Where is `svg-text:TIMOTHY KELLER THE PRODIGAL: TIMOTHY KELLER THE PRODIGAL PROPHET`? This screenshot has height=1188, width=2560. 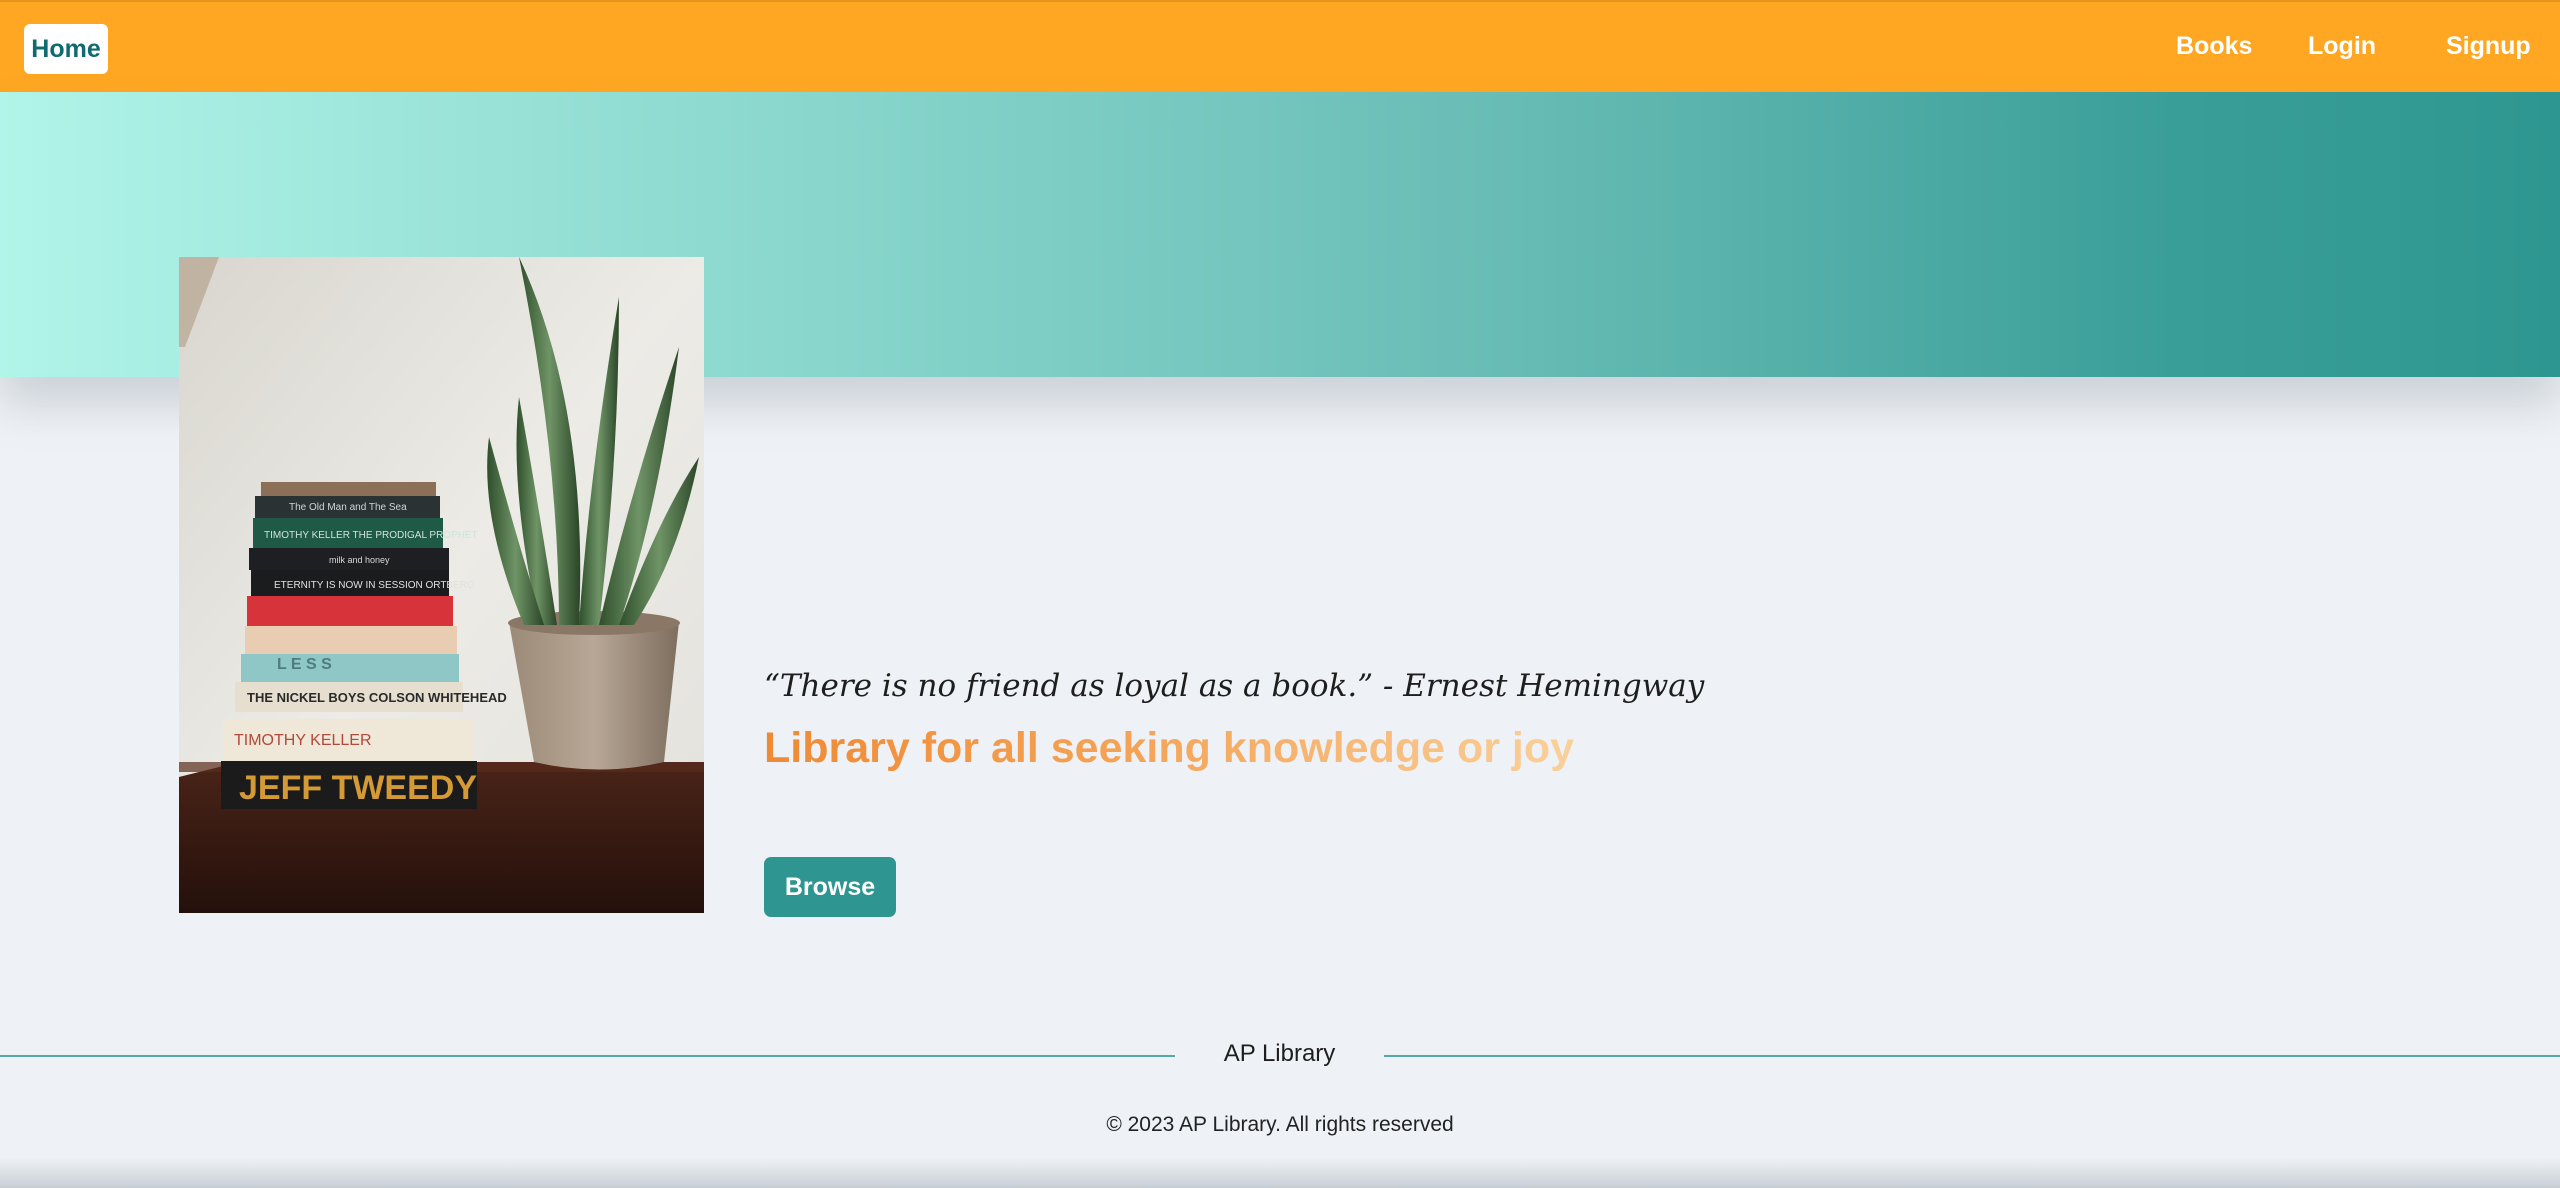
svg-text:TIMOTHY KELLER THE PRODIGAL: TIMOTHY KELLER THE PRODIGAL PROPHET is located at coordinates (371, 535).